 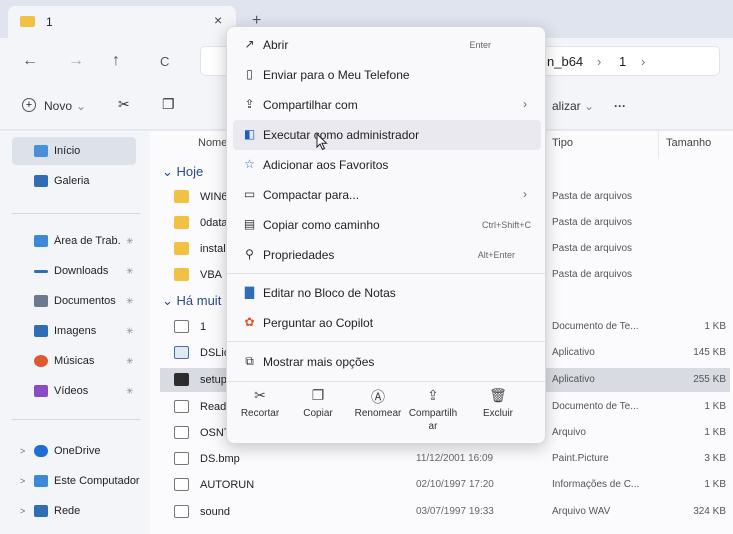 What do you see at coordinates (566, 106) in the screenshot?
I see `view-button: alizar` at bounding box center [566, 106].